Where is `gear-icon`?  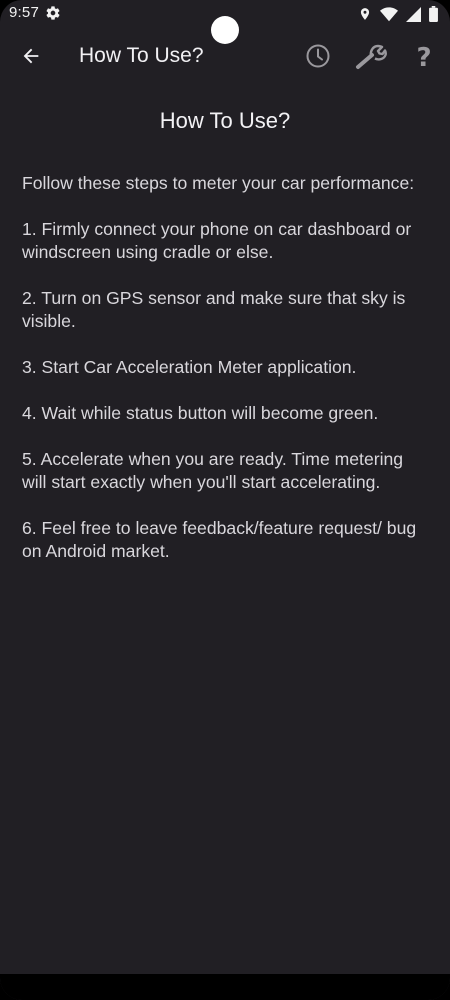 gear-icon is located at coordinates (53, 13).